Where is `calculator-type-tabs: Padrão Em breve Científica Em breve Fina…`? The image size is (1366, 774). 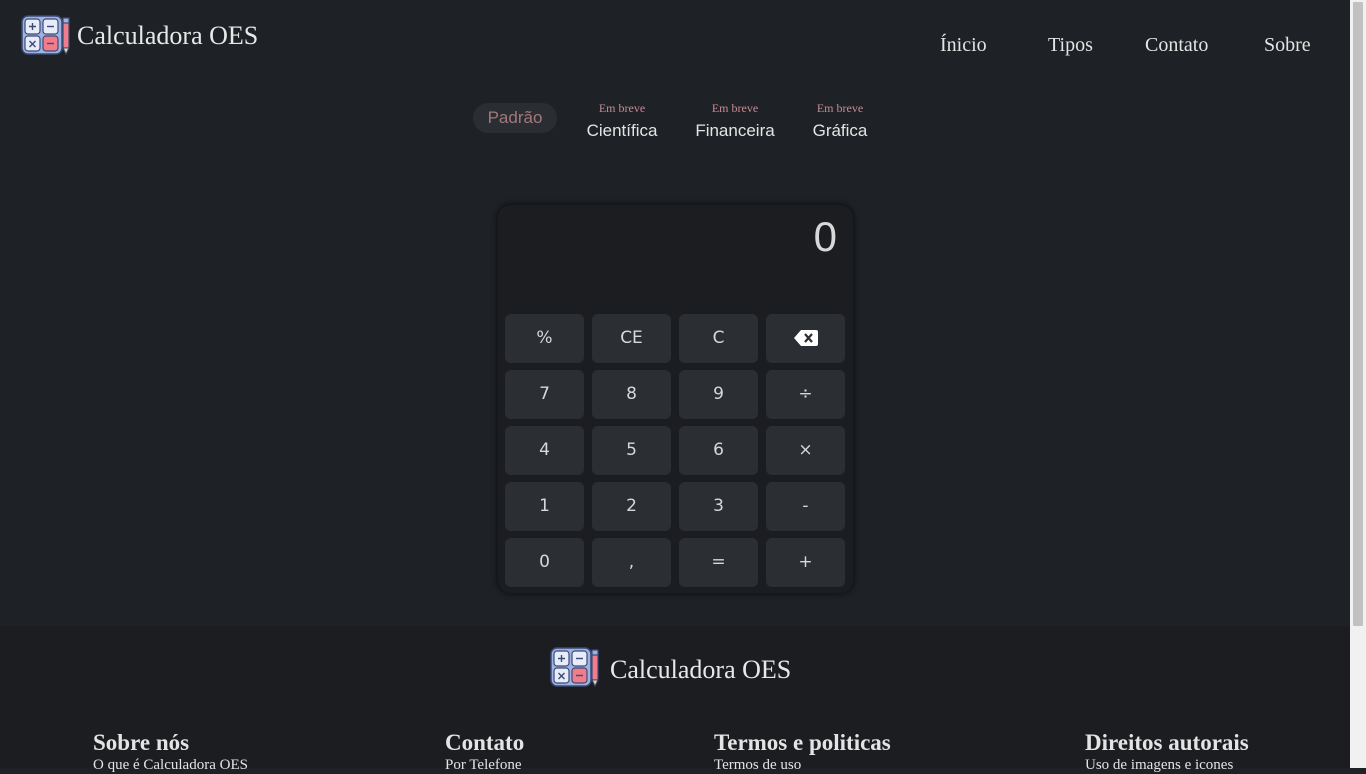
calculator-type-tabs: Padrão Em breve Científica Em breve Fina… is located at coordinates (675, 125).